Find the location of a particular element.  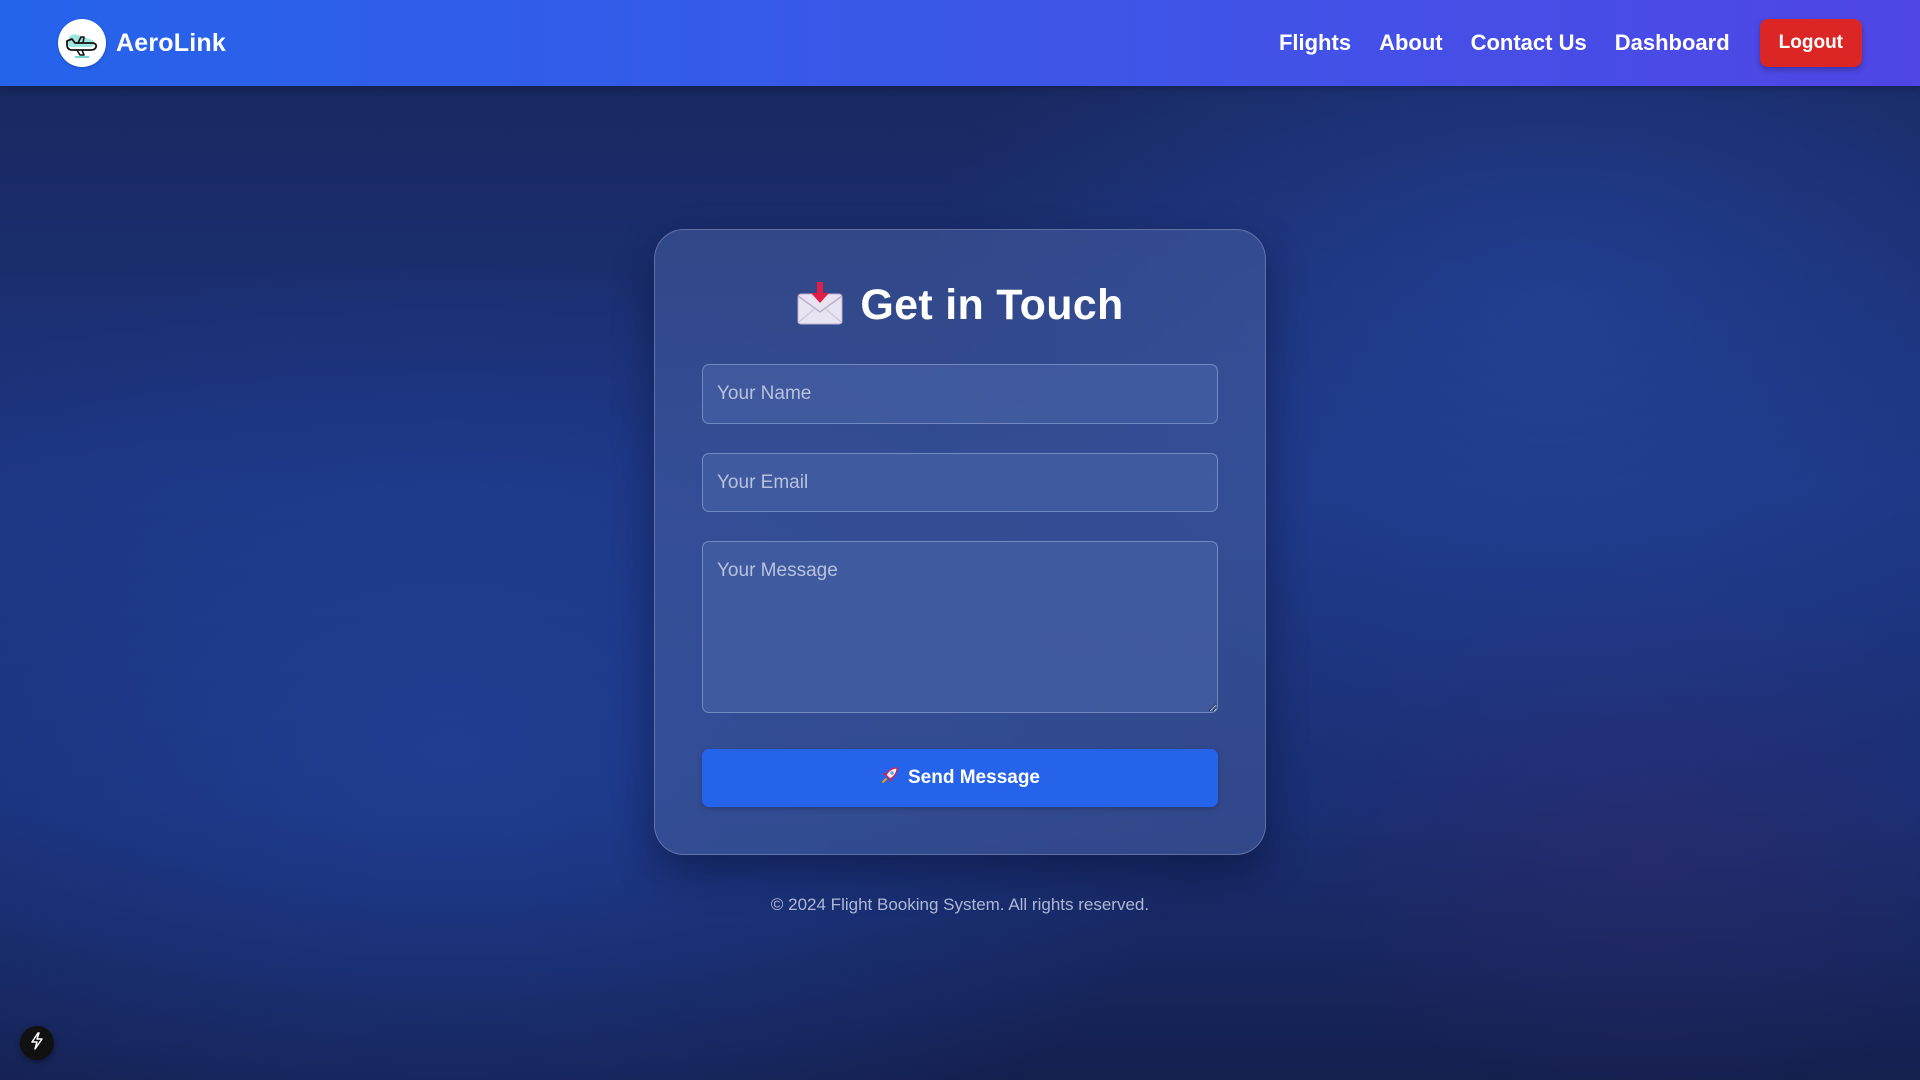

name-input is located at coordinates (960, 394).